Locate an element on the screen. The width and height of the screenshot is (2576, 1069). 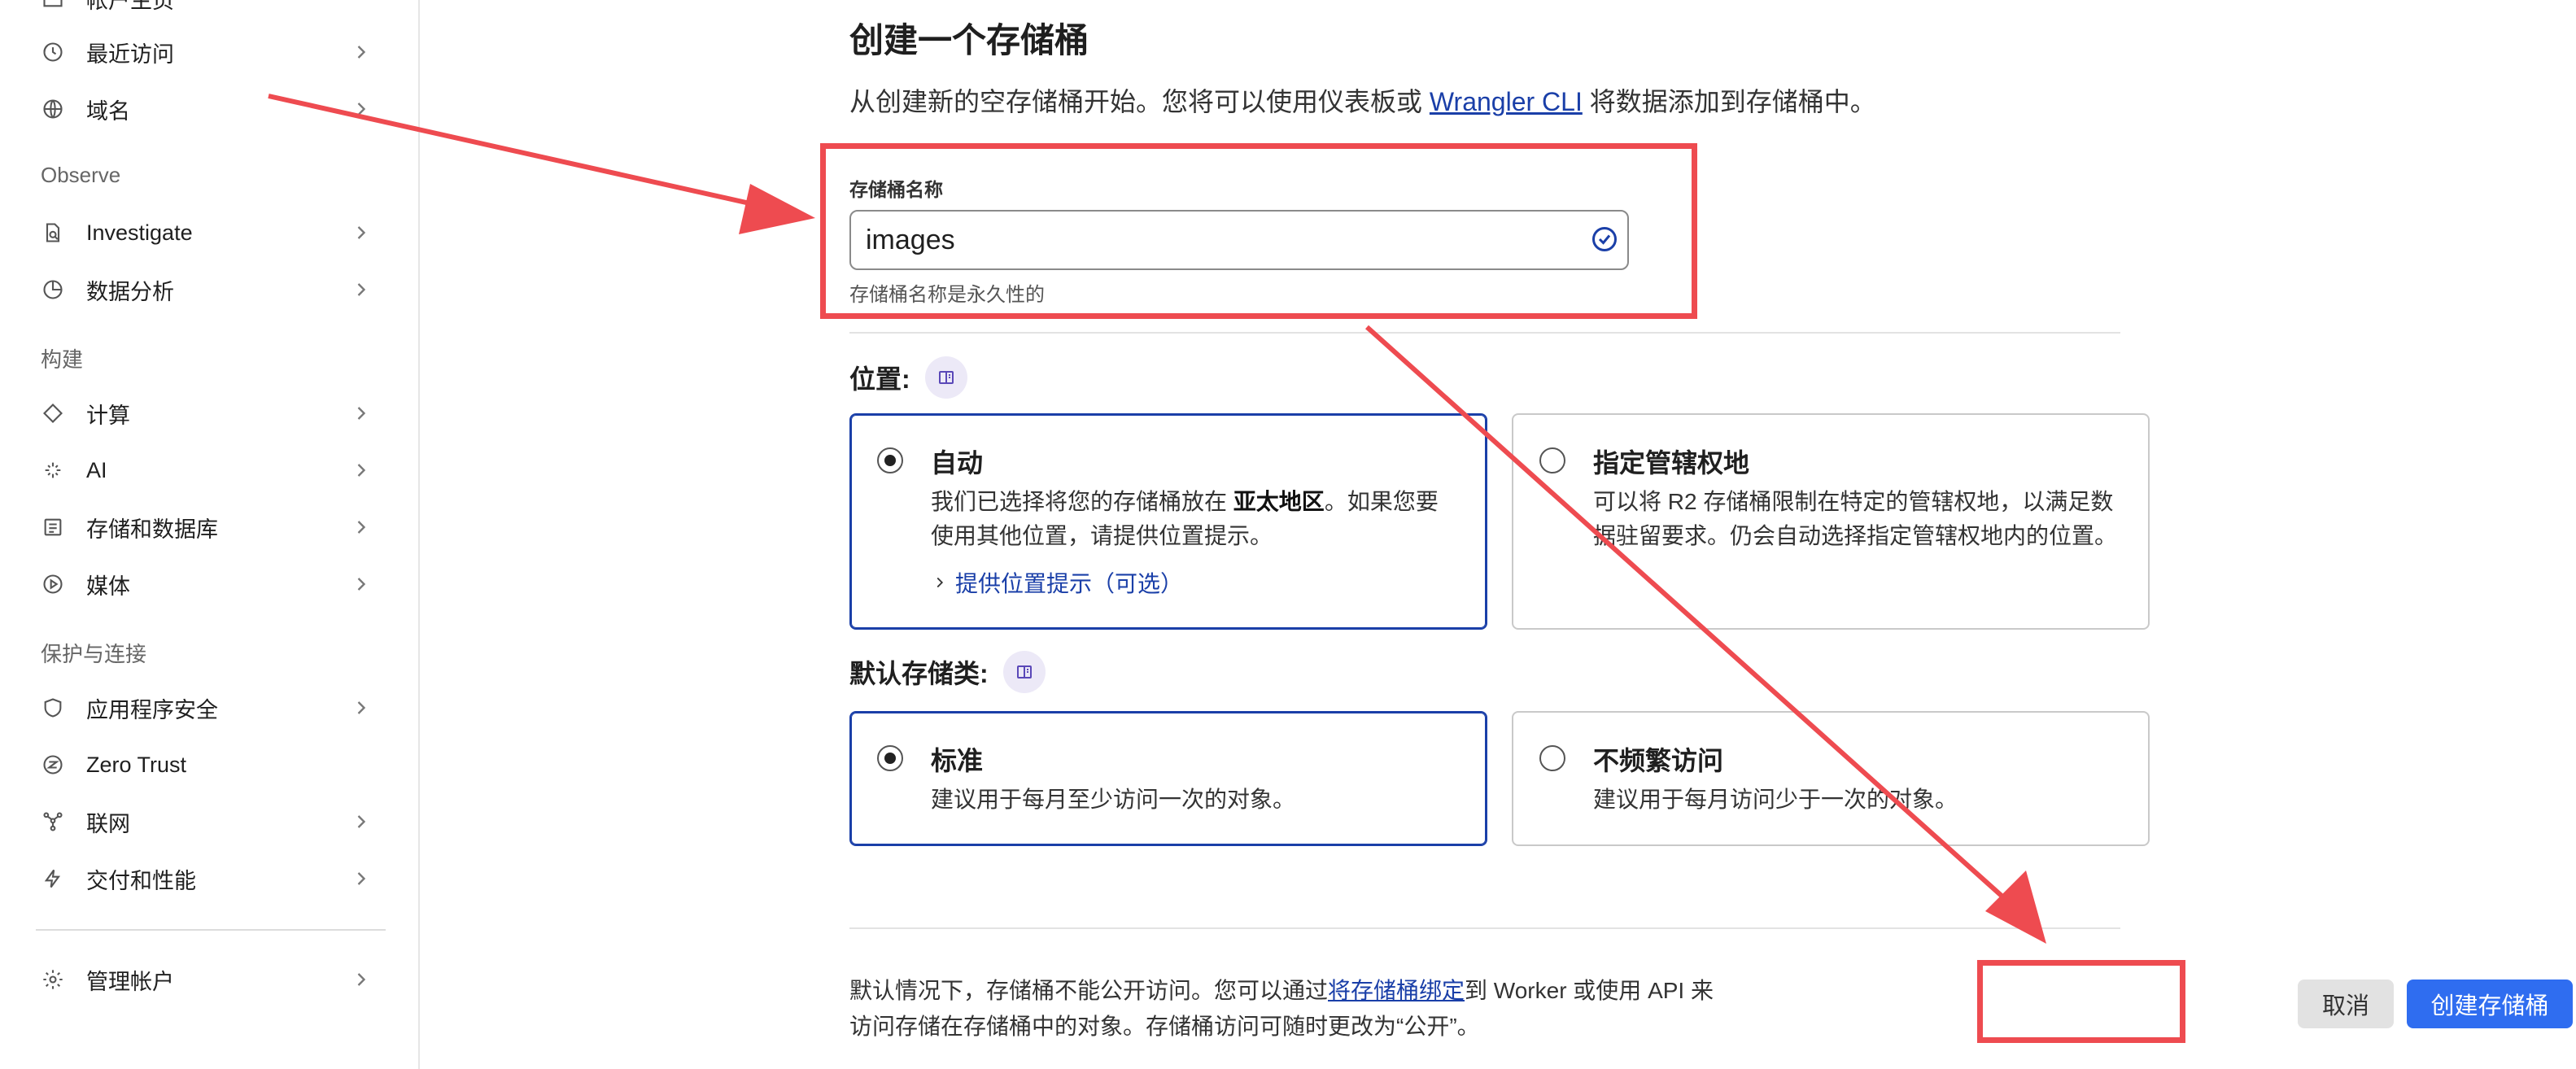
description-text: 从创建新的空存储桶开始。您将可以使用仪表板或 is located at coordinates (1136, 101).